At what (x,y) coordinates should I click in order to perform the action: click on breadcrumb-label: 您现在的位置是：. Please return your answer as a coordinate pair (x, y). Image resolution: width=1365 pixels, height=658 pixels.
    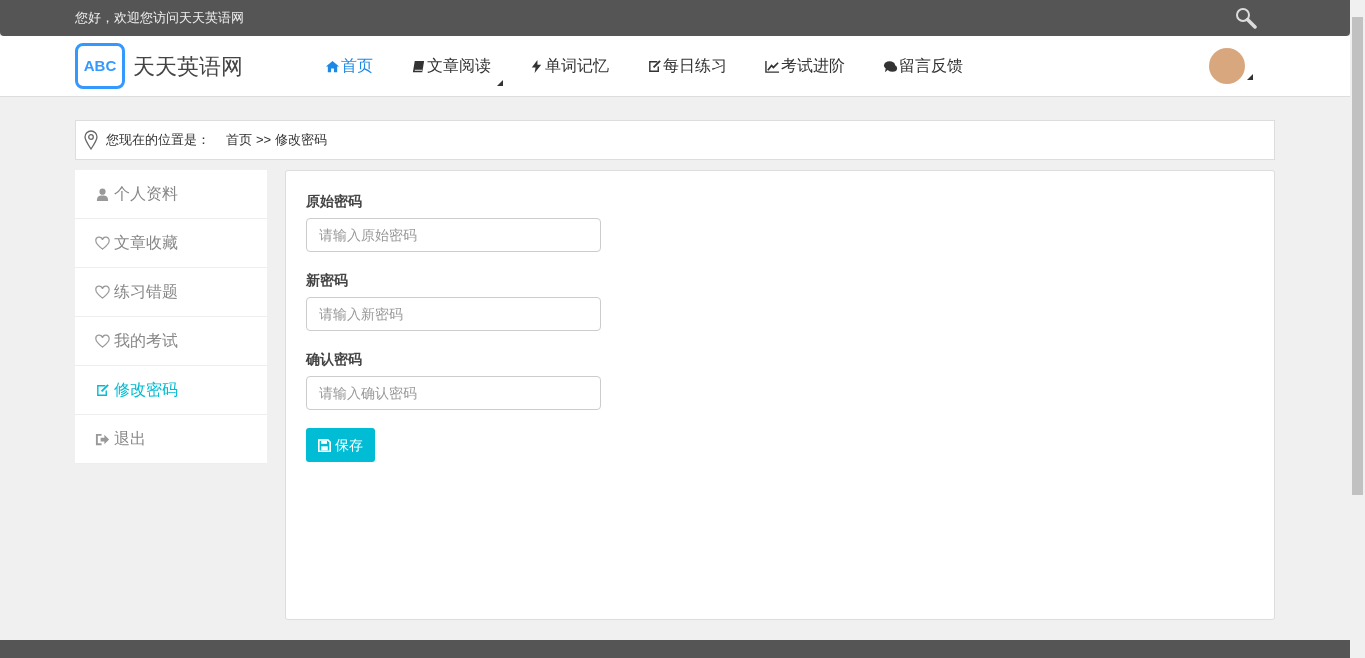
    Looking at the image, I should click on (158, 140).